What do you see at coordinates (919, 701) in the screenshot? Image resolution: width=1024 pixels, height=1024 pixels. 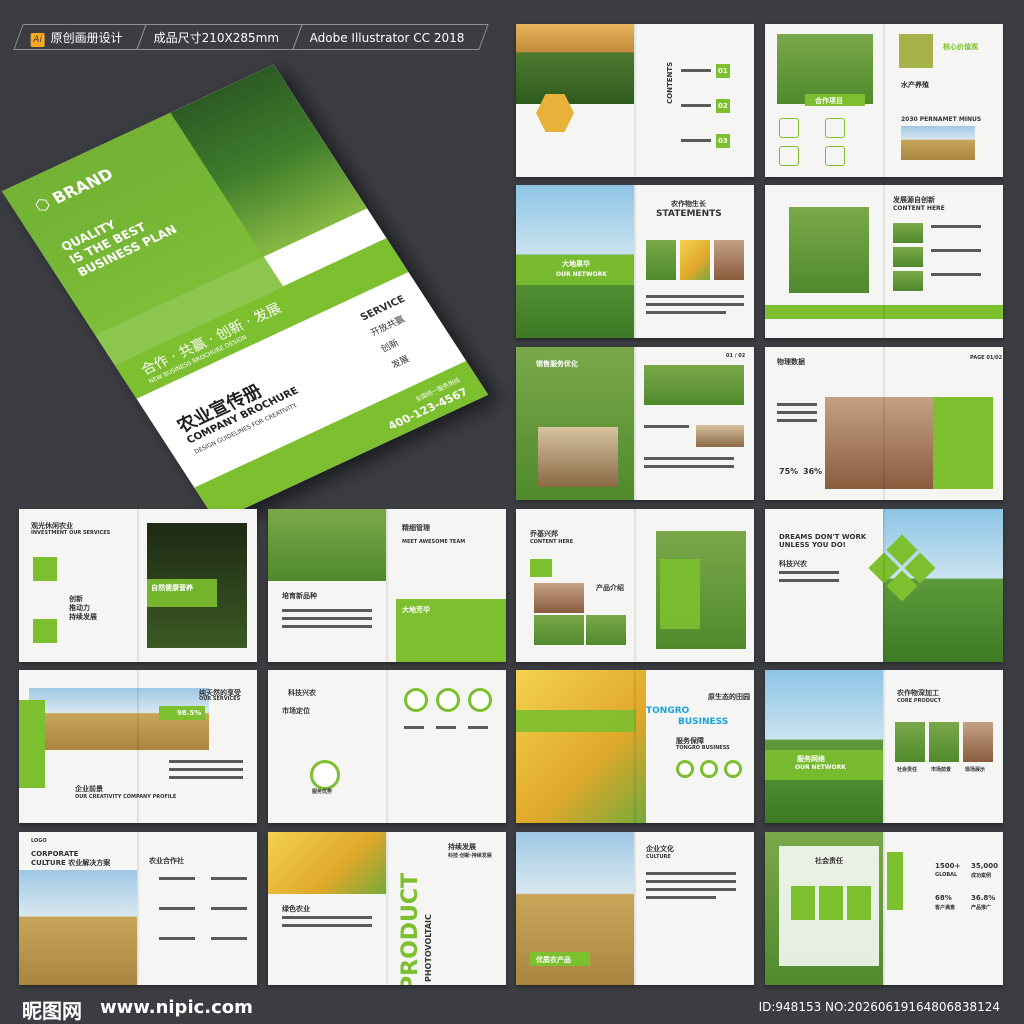 I see `processing-label-en: CORE PRODUCT` at bounding box center [919, 701].